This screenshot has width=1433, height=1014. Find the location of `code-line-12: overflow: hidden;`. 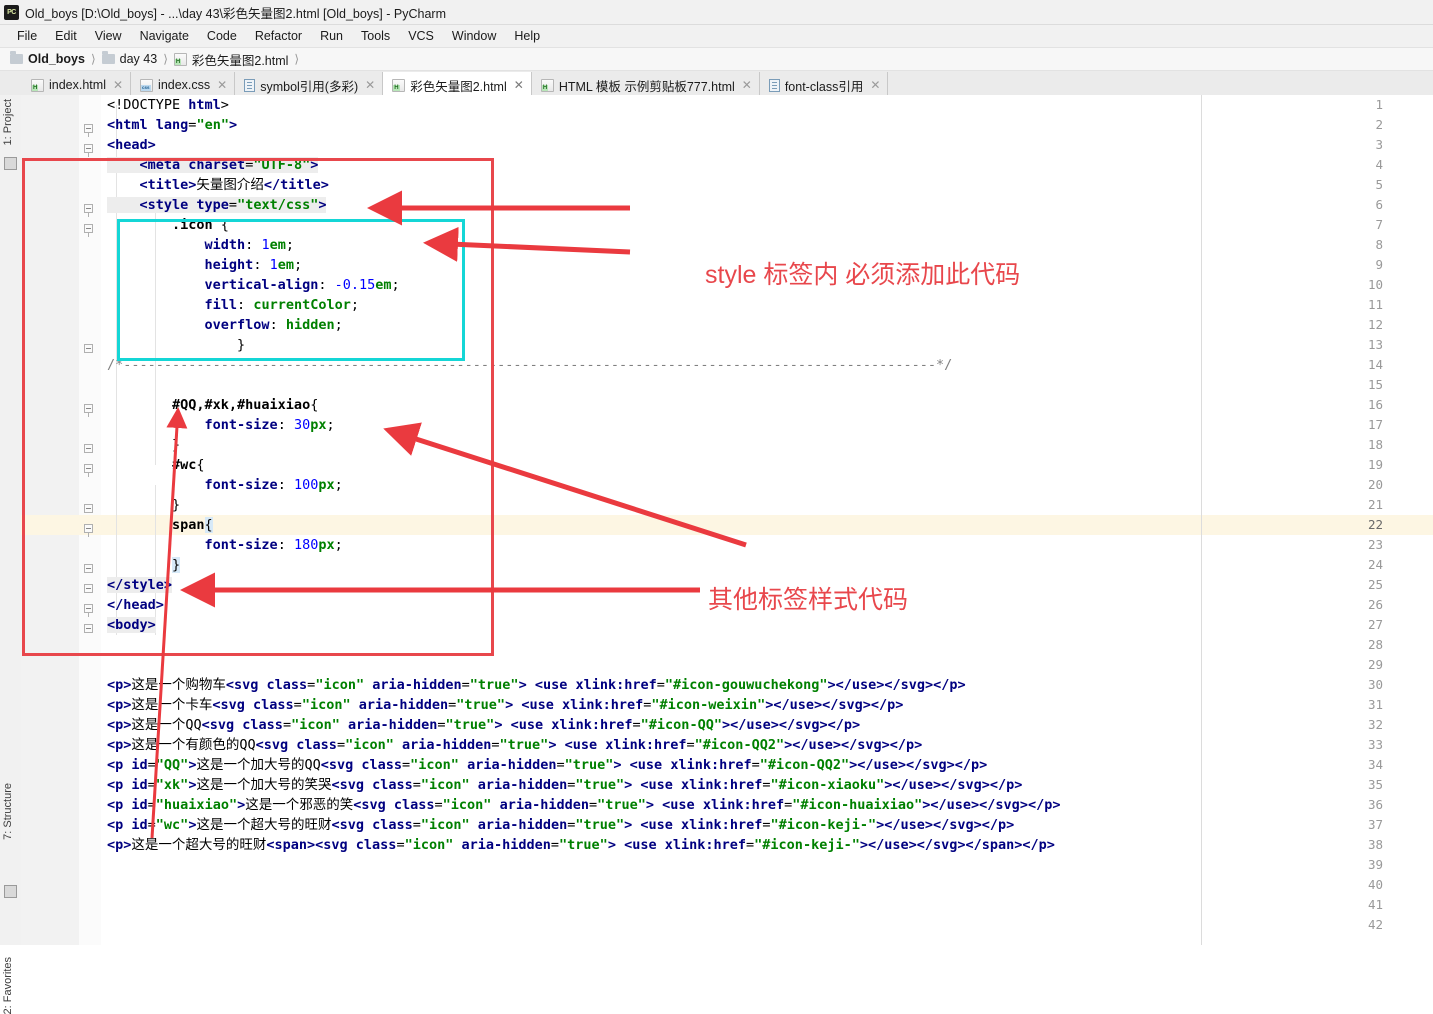

code-line-12: overflow: hidden; is located at coordinates (225, 325).